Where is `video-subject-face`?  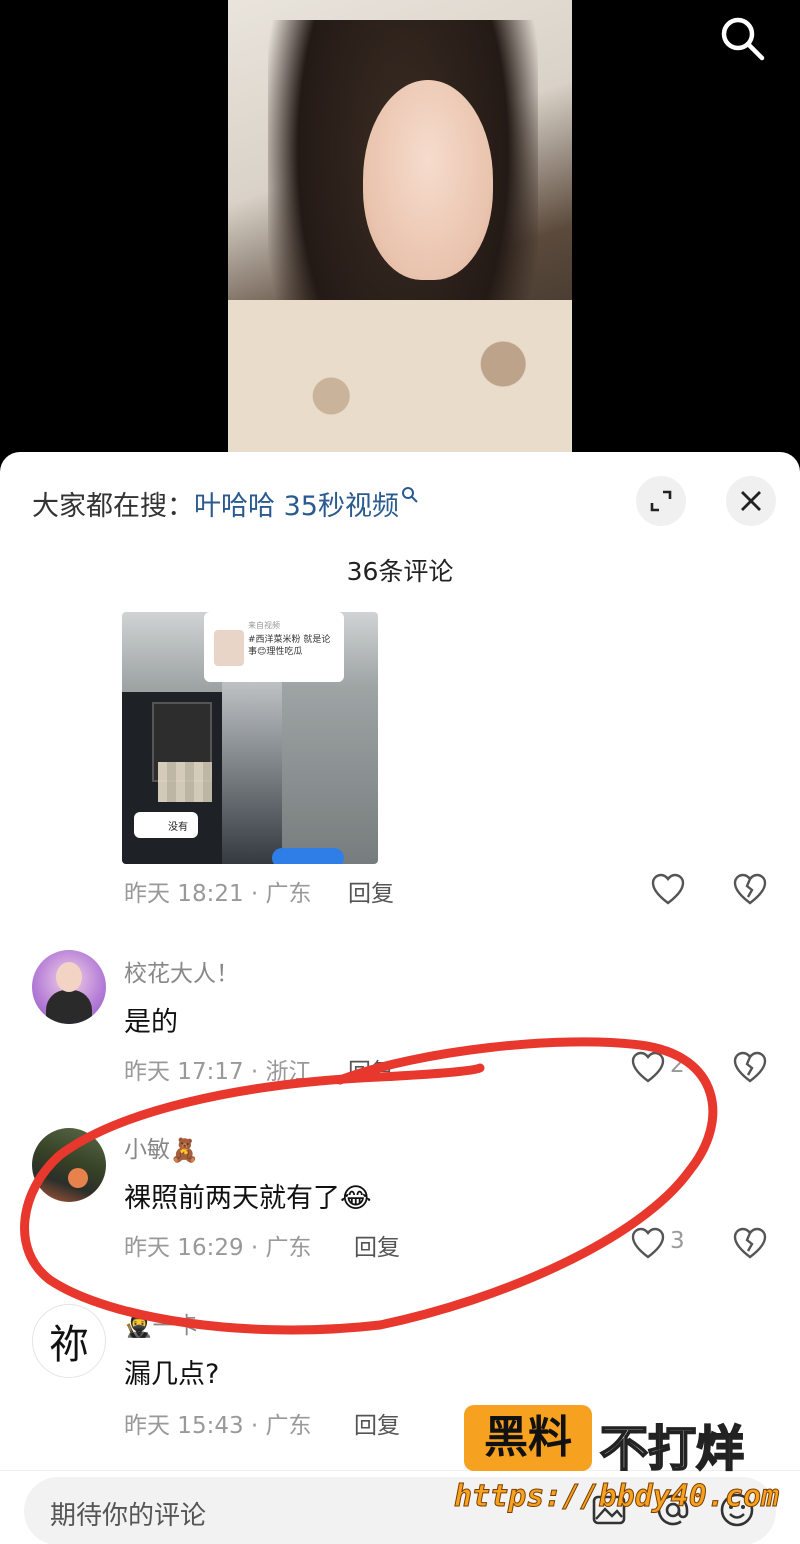 video-subject-face is located at coordinates (428, 180).